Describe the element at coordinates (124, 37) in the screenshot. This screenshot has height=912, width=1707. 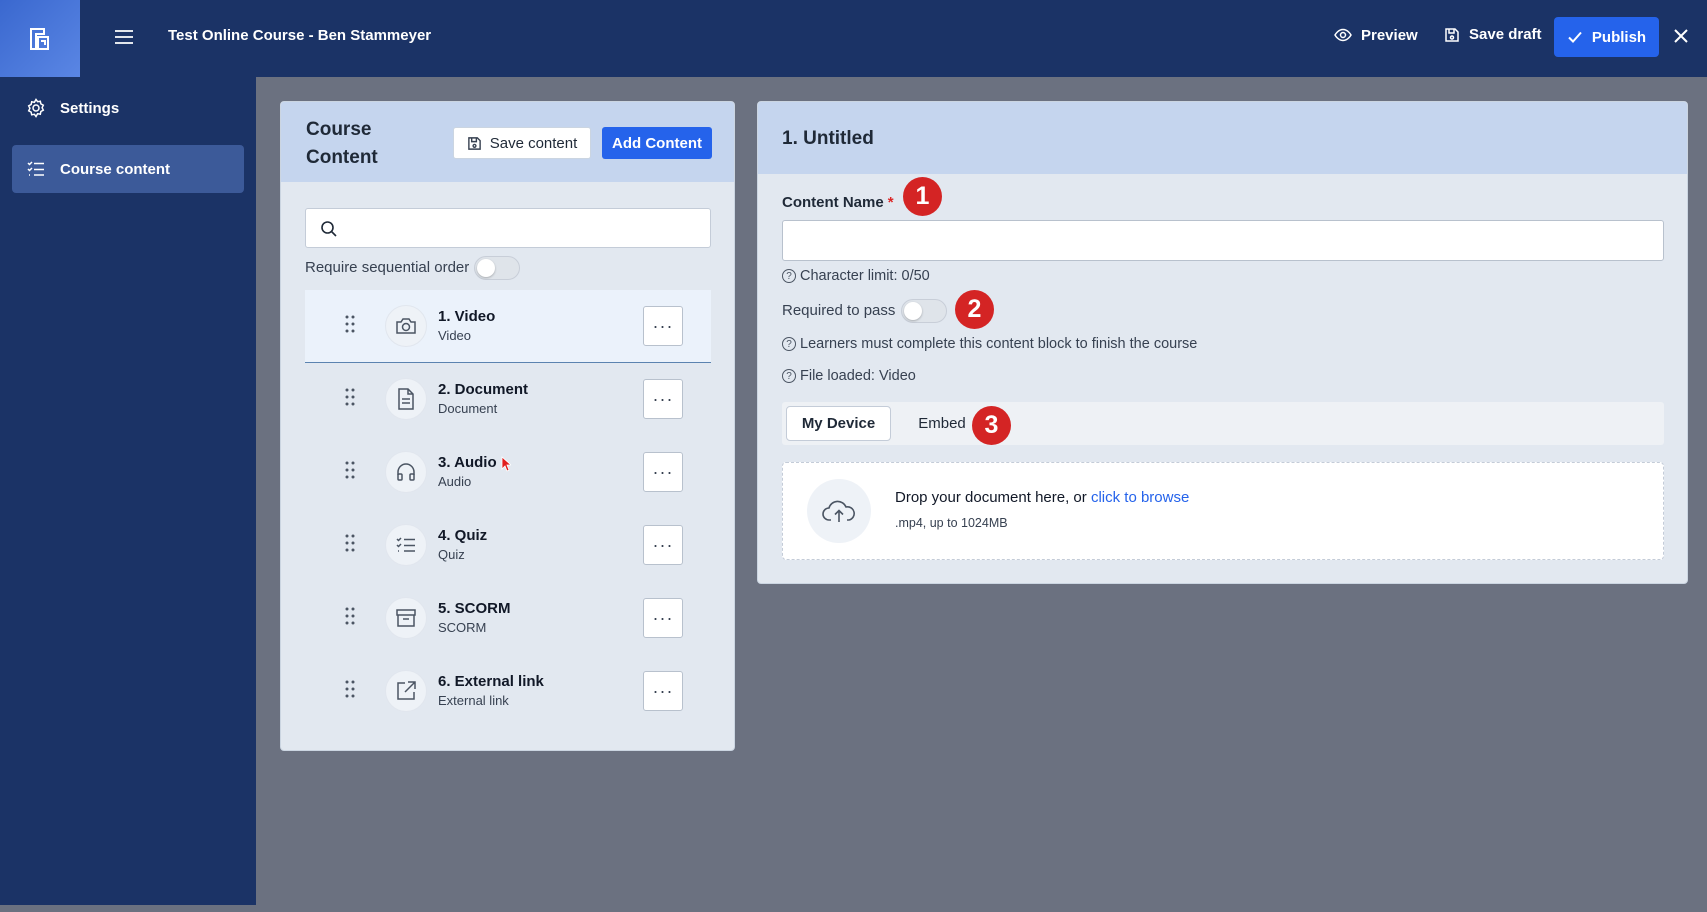
I see `menu-icon` at that location.